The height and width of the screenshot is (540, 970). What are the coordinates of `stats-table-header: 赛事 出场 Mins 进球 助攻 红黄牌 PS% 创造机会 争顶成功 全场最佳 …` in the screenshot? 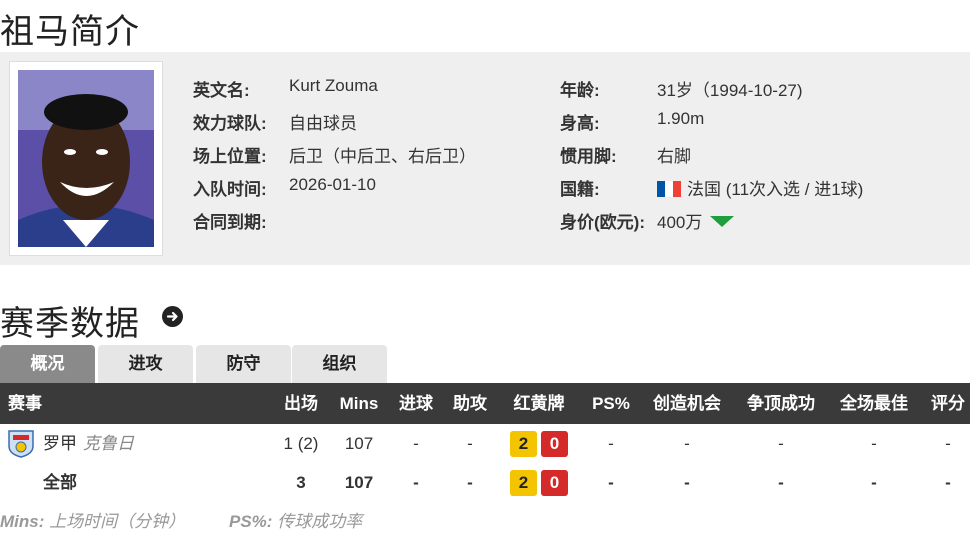 It's located at (485, 403).